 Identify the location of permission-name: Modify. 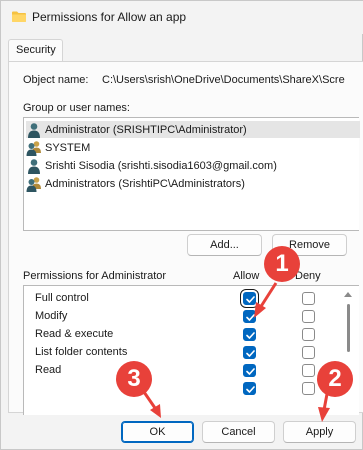
(51, 316).